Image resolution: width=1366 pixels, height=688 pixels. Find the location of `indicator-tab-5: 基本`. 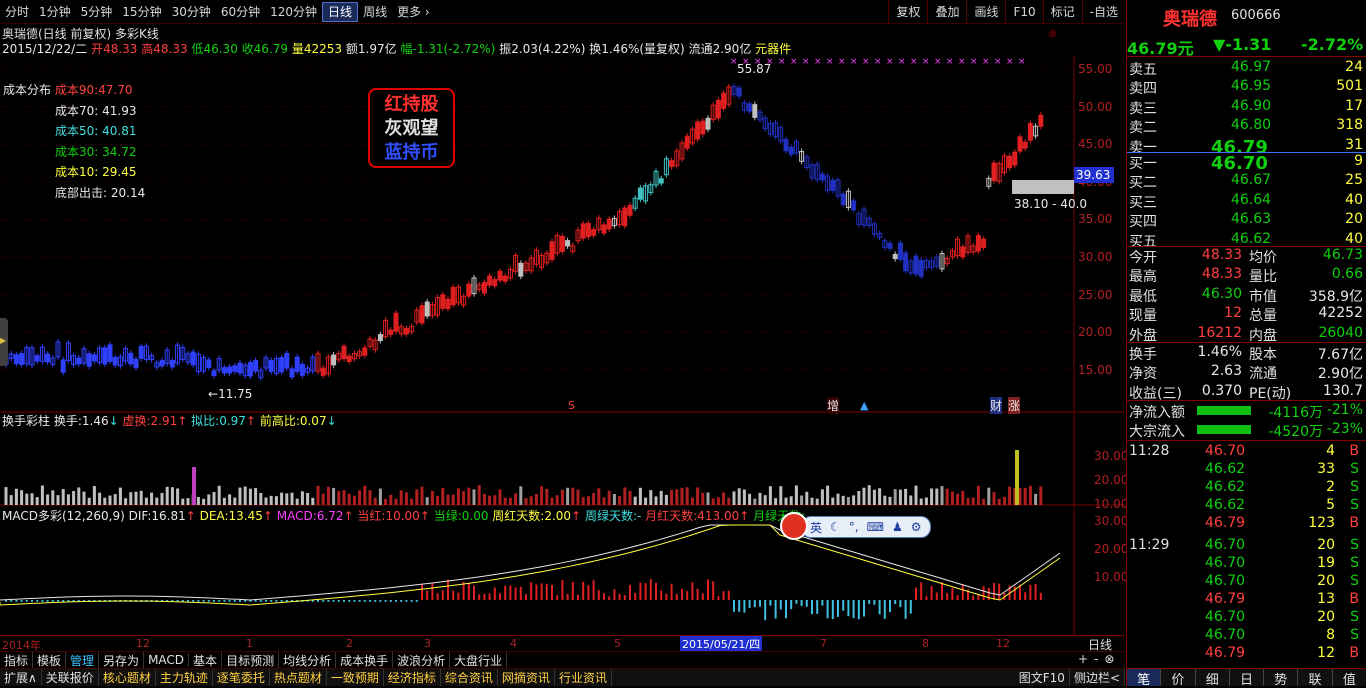

indicator-tab-5: 基本 is located at coordinates (206, 660).